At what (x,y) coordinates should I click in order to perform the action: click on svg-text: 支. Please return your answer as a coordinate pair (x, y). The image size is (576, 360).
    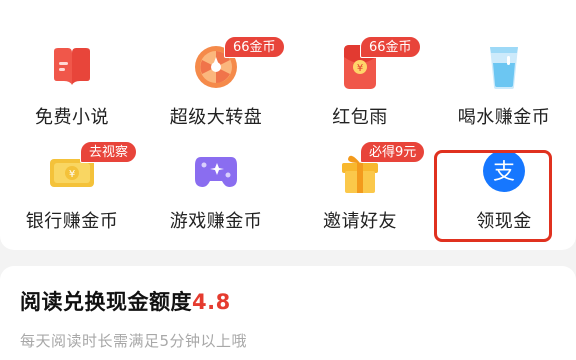
    Looking at the image, I should click on (504, 172).